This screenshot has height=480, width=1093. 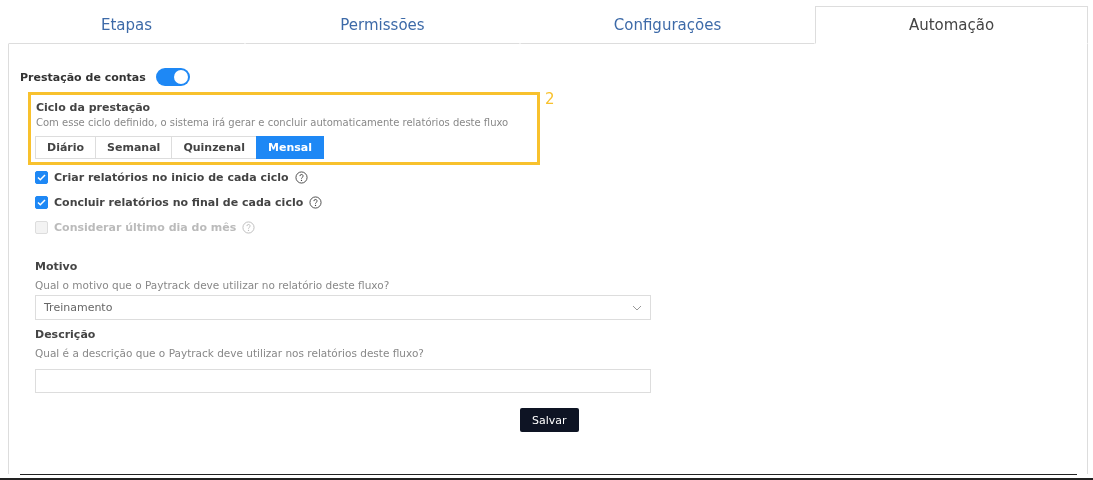 What do you see at coordinates (290, 147) in the screenshot?
I see `cycle-option: Mensal` at bounding box center [290, 147].